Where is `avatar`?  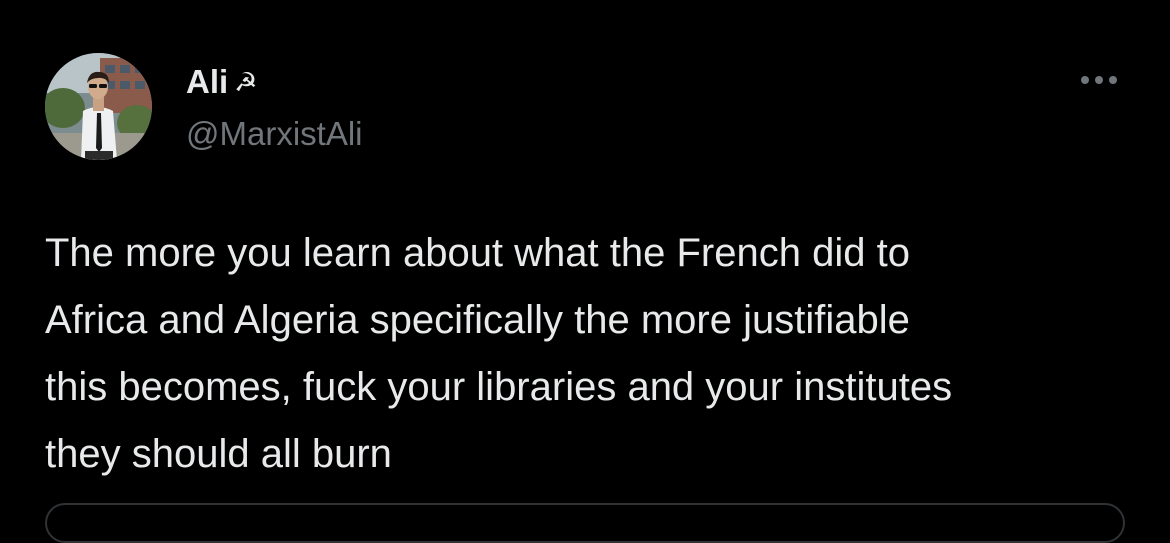
avatar is located at coordinates (98, 106).